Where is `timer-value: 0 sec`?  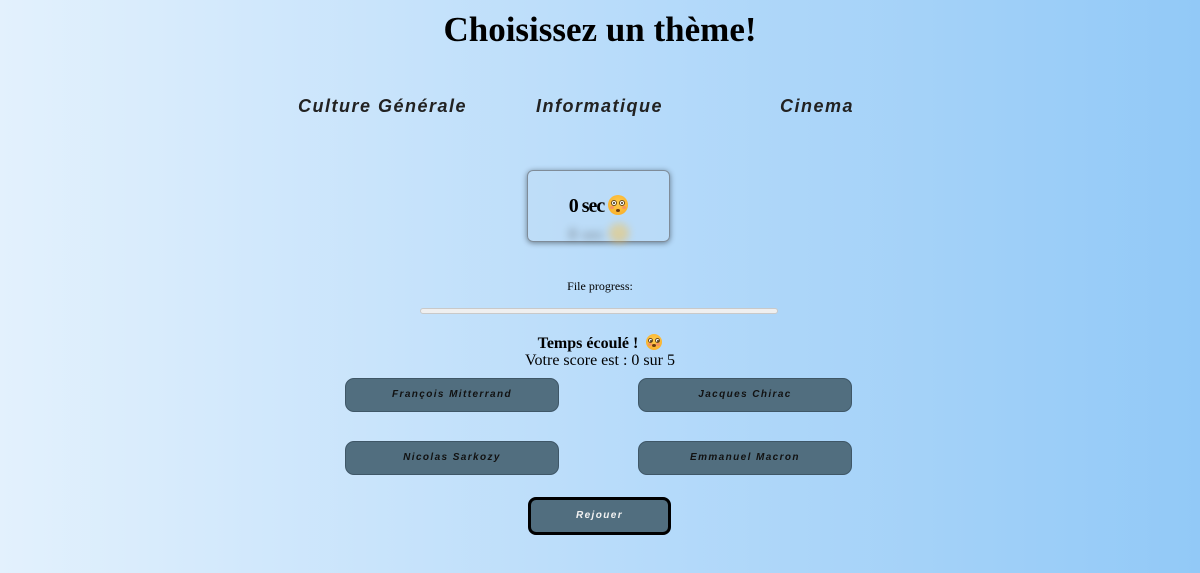
timer-value: 0 sec is located at coordinates (587, 206).